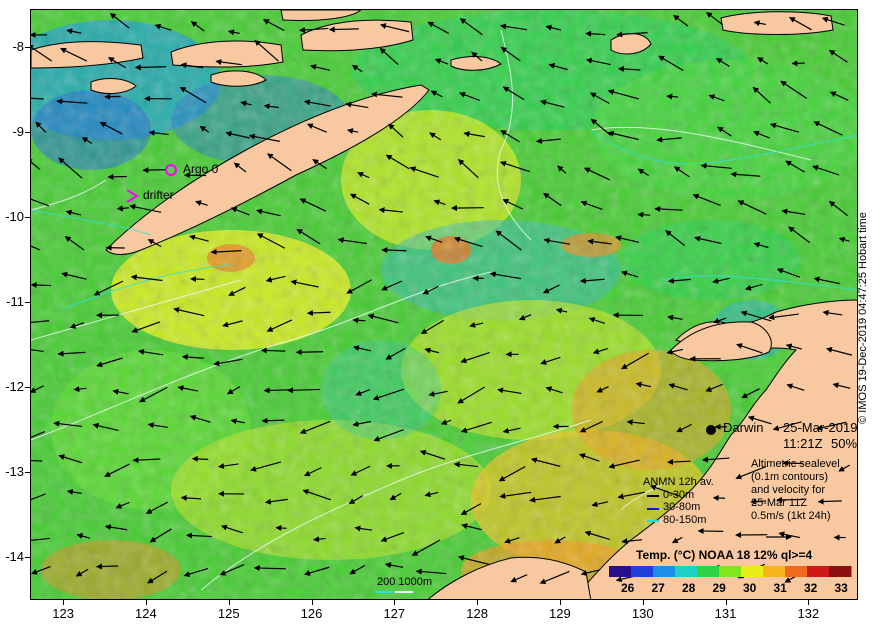 The height and width of the screenshot is (630, 880). I want to click on y-tick-label: -11, so click(15, 302).